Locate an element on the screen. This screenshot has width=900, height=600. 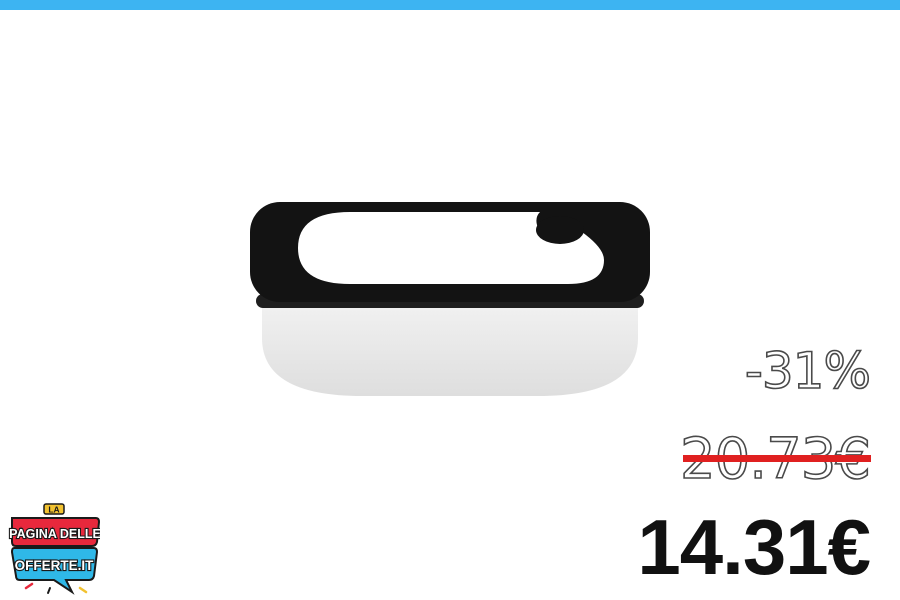
discount-badge: -31% is located at coordinates (808, 371).